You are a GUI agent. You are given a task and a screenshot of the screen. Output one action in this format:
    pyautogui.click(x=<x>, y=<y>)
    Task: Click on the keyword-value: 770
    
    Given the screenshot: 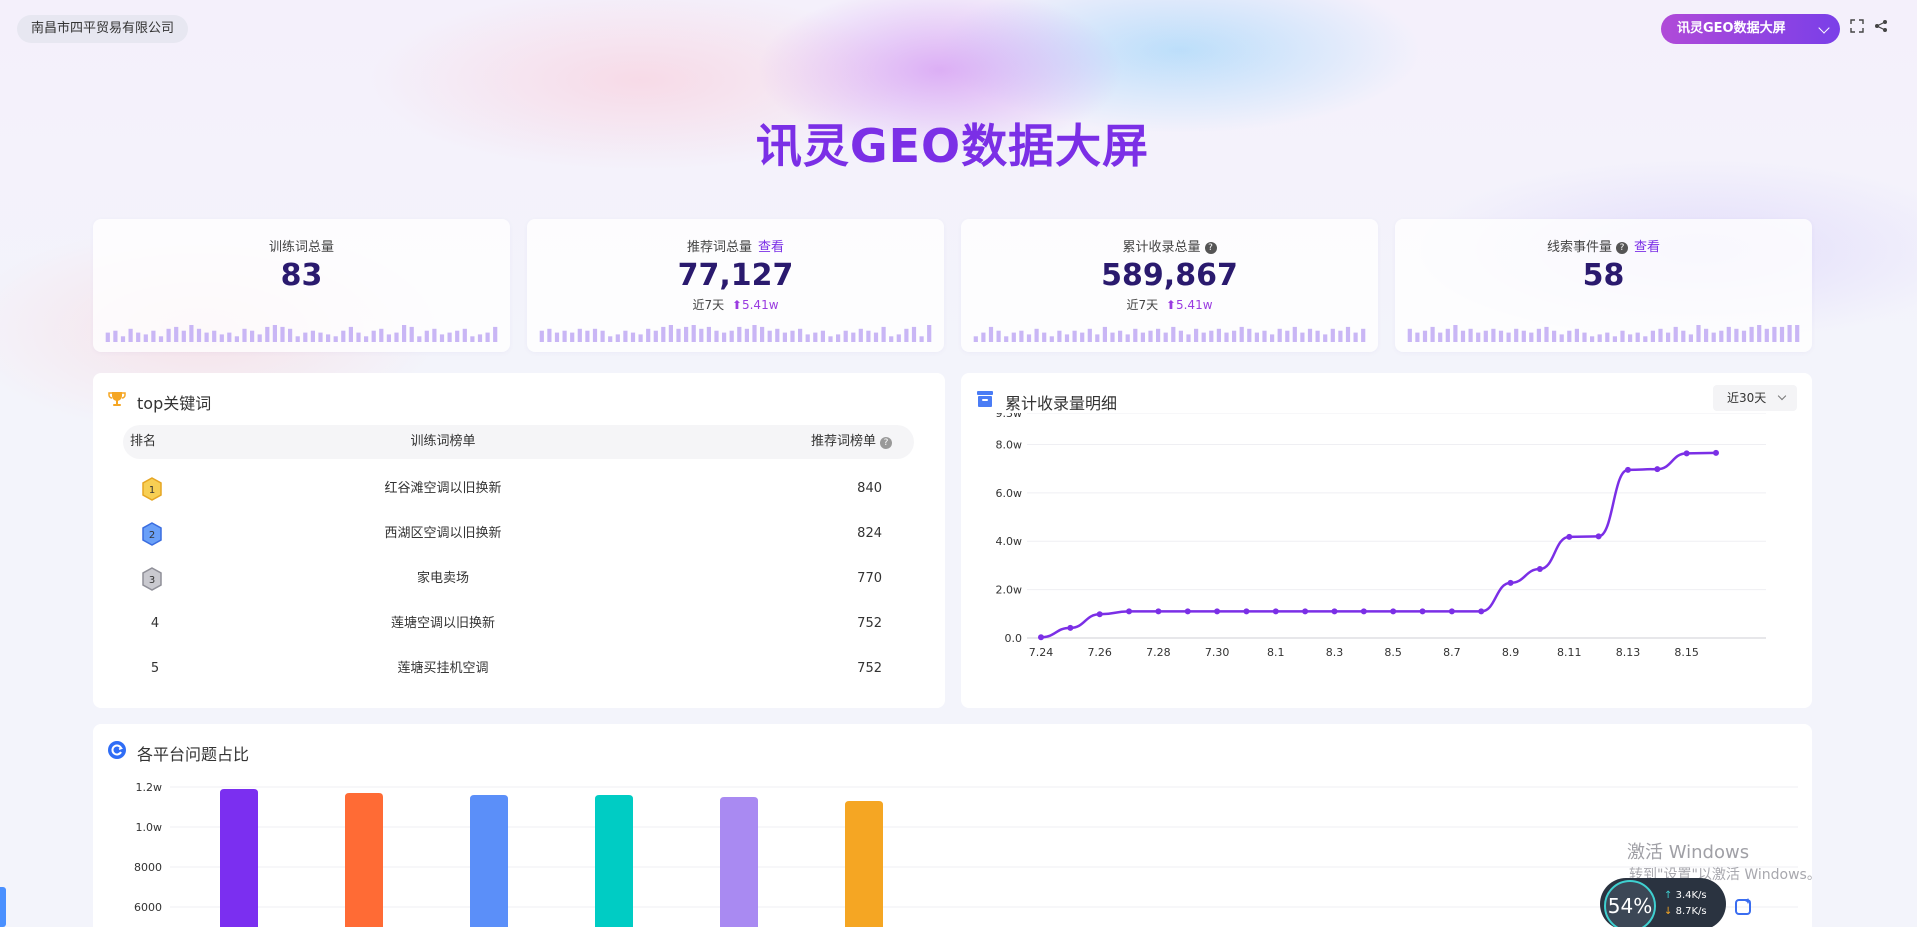 What is the action you would take?
    pyautogui.click(x=869, y=578)
    